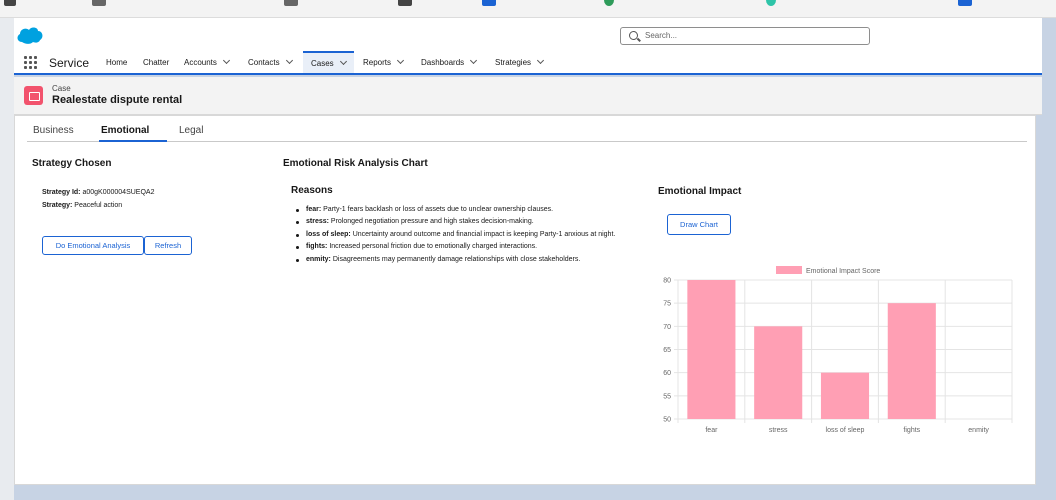 Image resolution: width=1056 pixels, height=500 pixels. I want to click on nav-item-label: Chatter, so click(156, 62).